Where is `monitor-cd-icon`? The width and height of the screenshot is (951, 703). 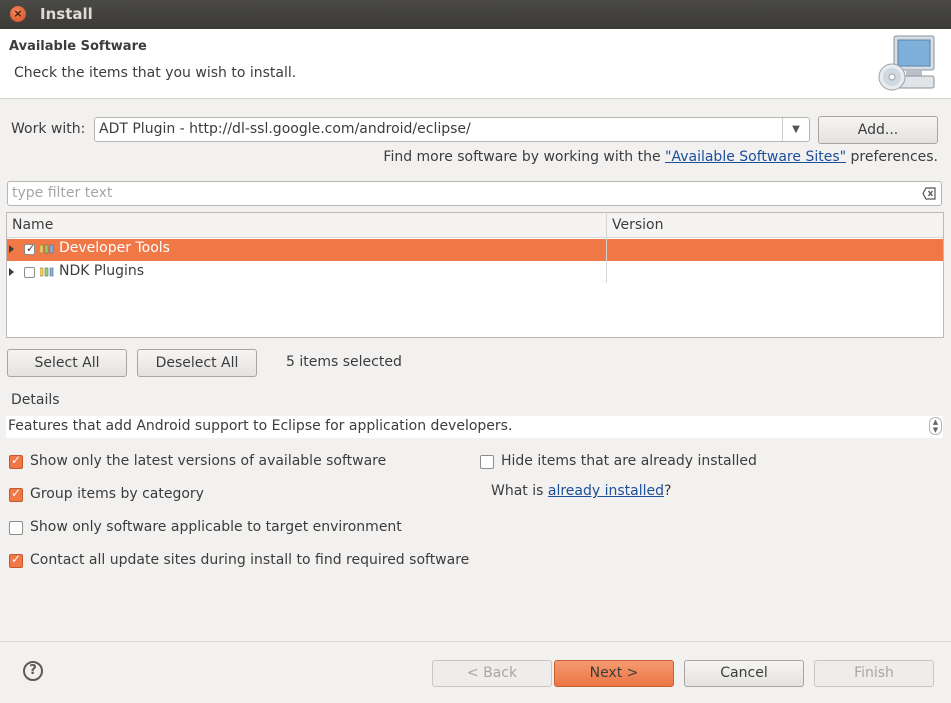
monitor-cd-icon is located at coordinates (906, 63).